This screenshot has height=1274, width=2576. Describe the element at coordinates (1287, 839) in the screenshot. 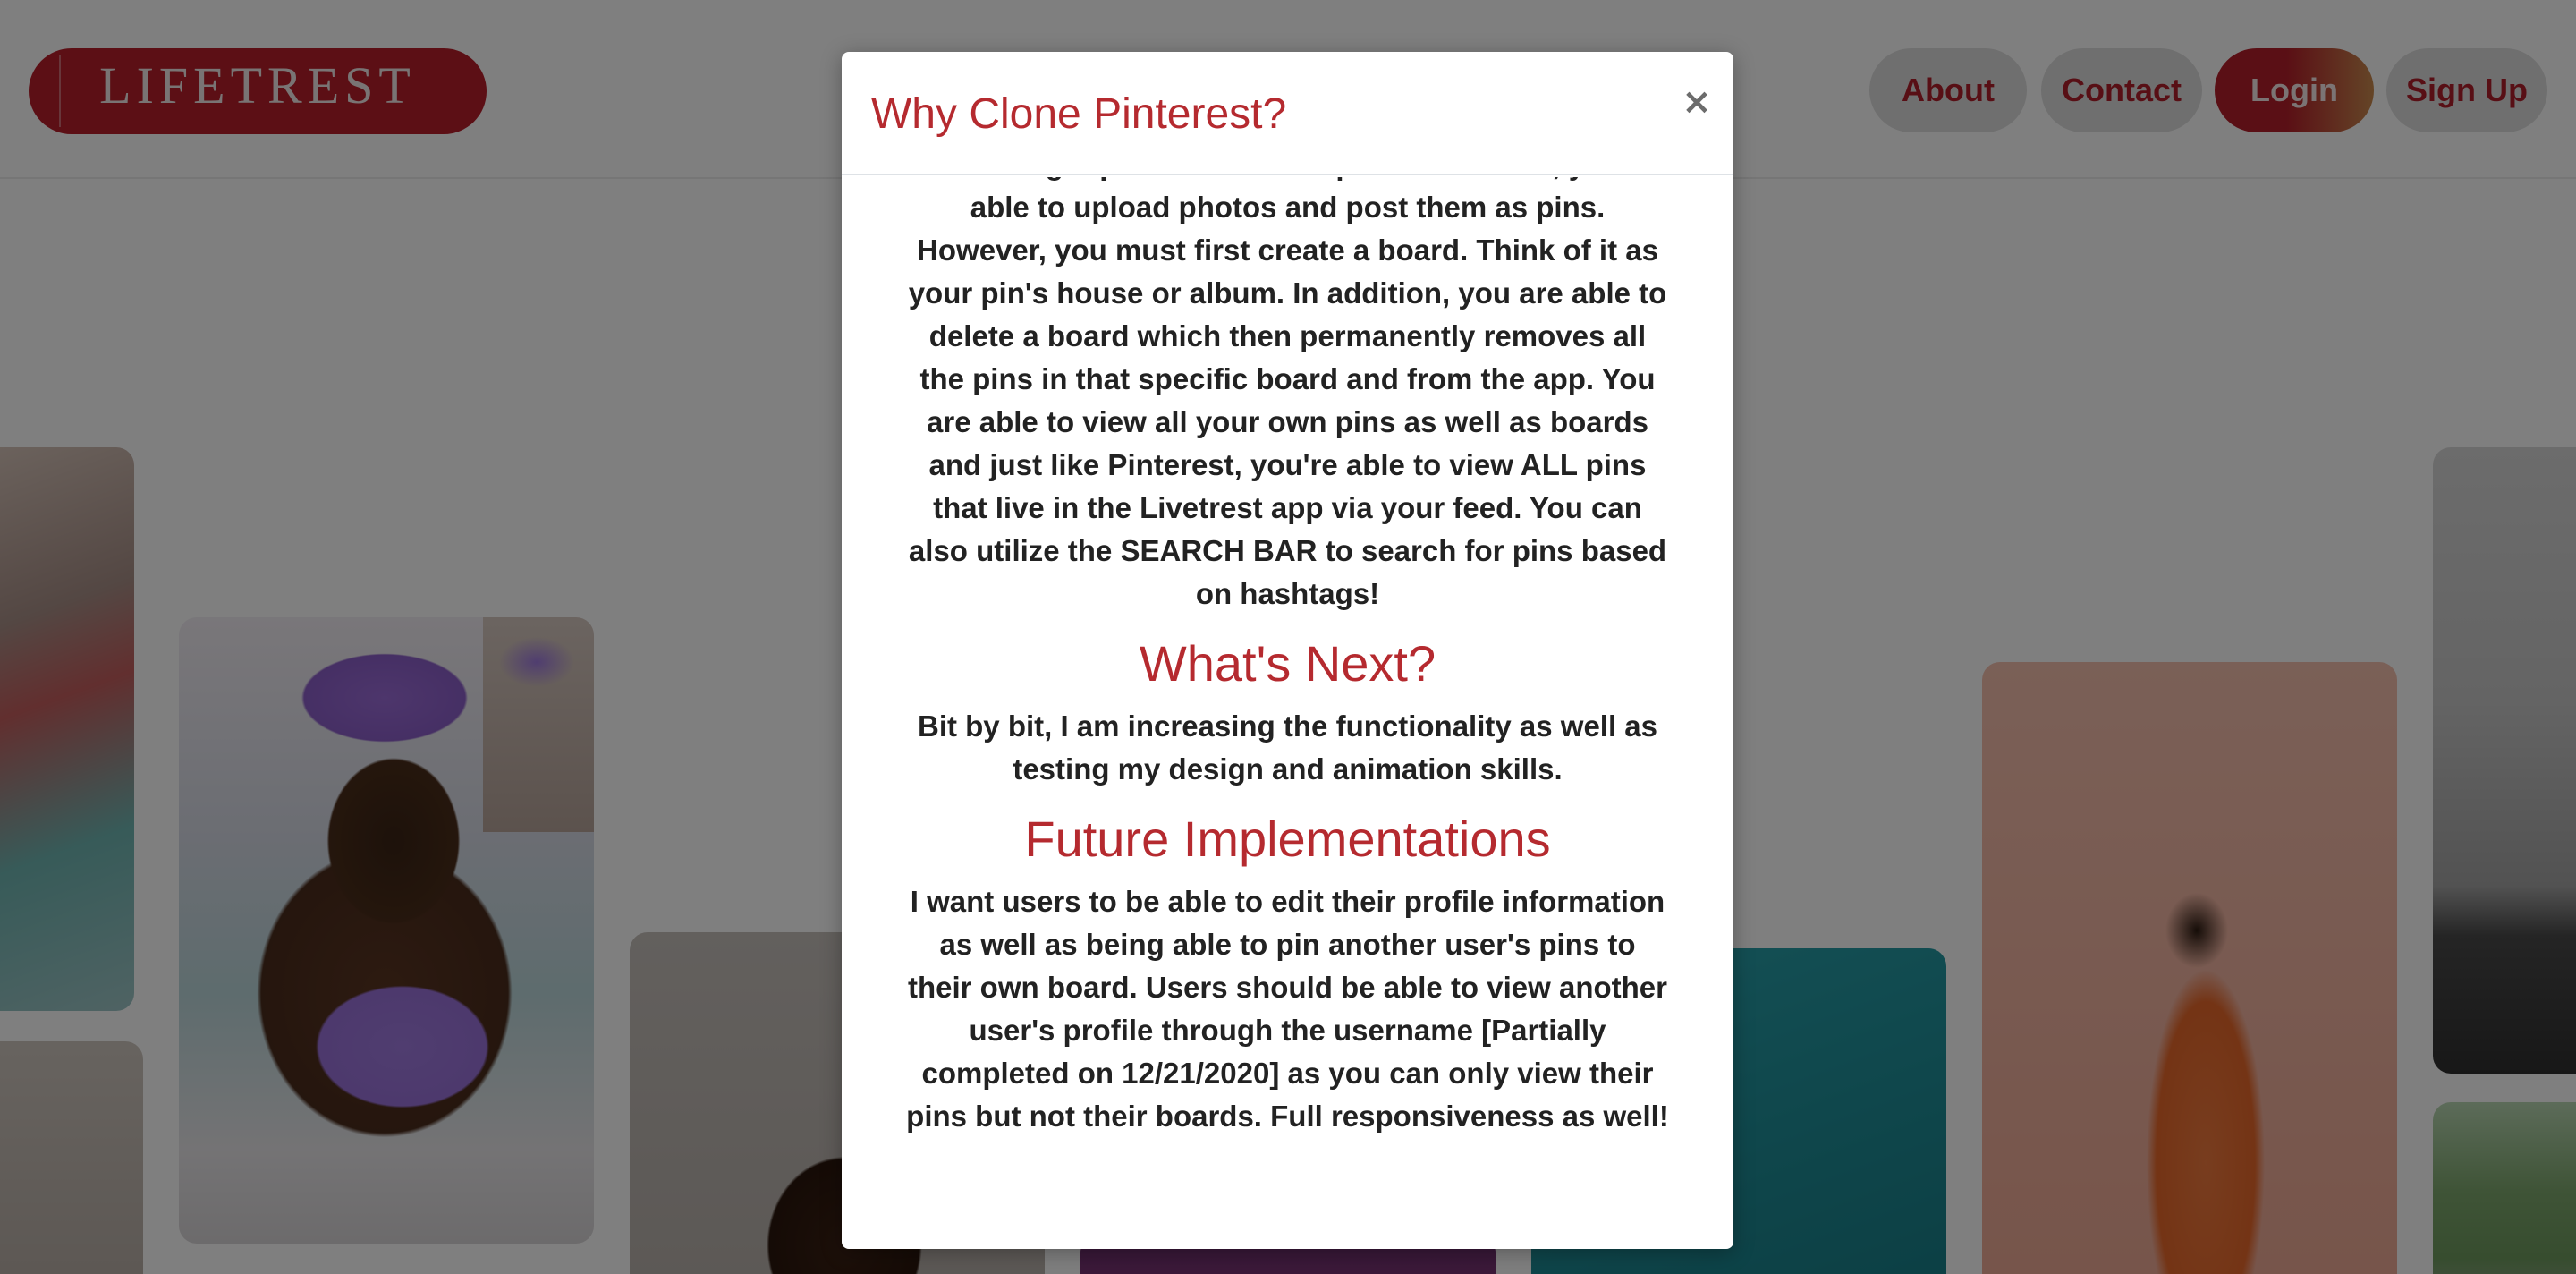

I see `future-implementations-heading: Future Implementations` at that location.